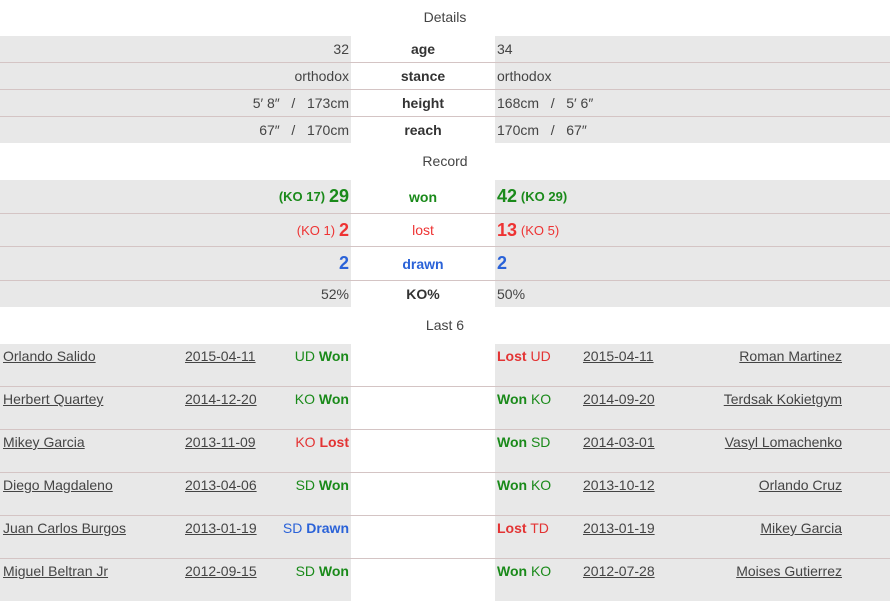  I want to click on right-fight-result: Lost UD, so click(524, 356).